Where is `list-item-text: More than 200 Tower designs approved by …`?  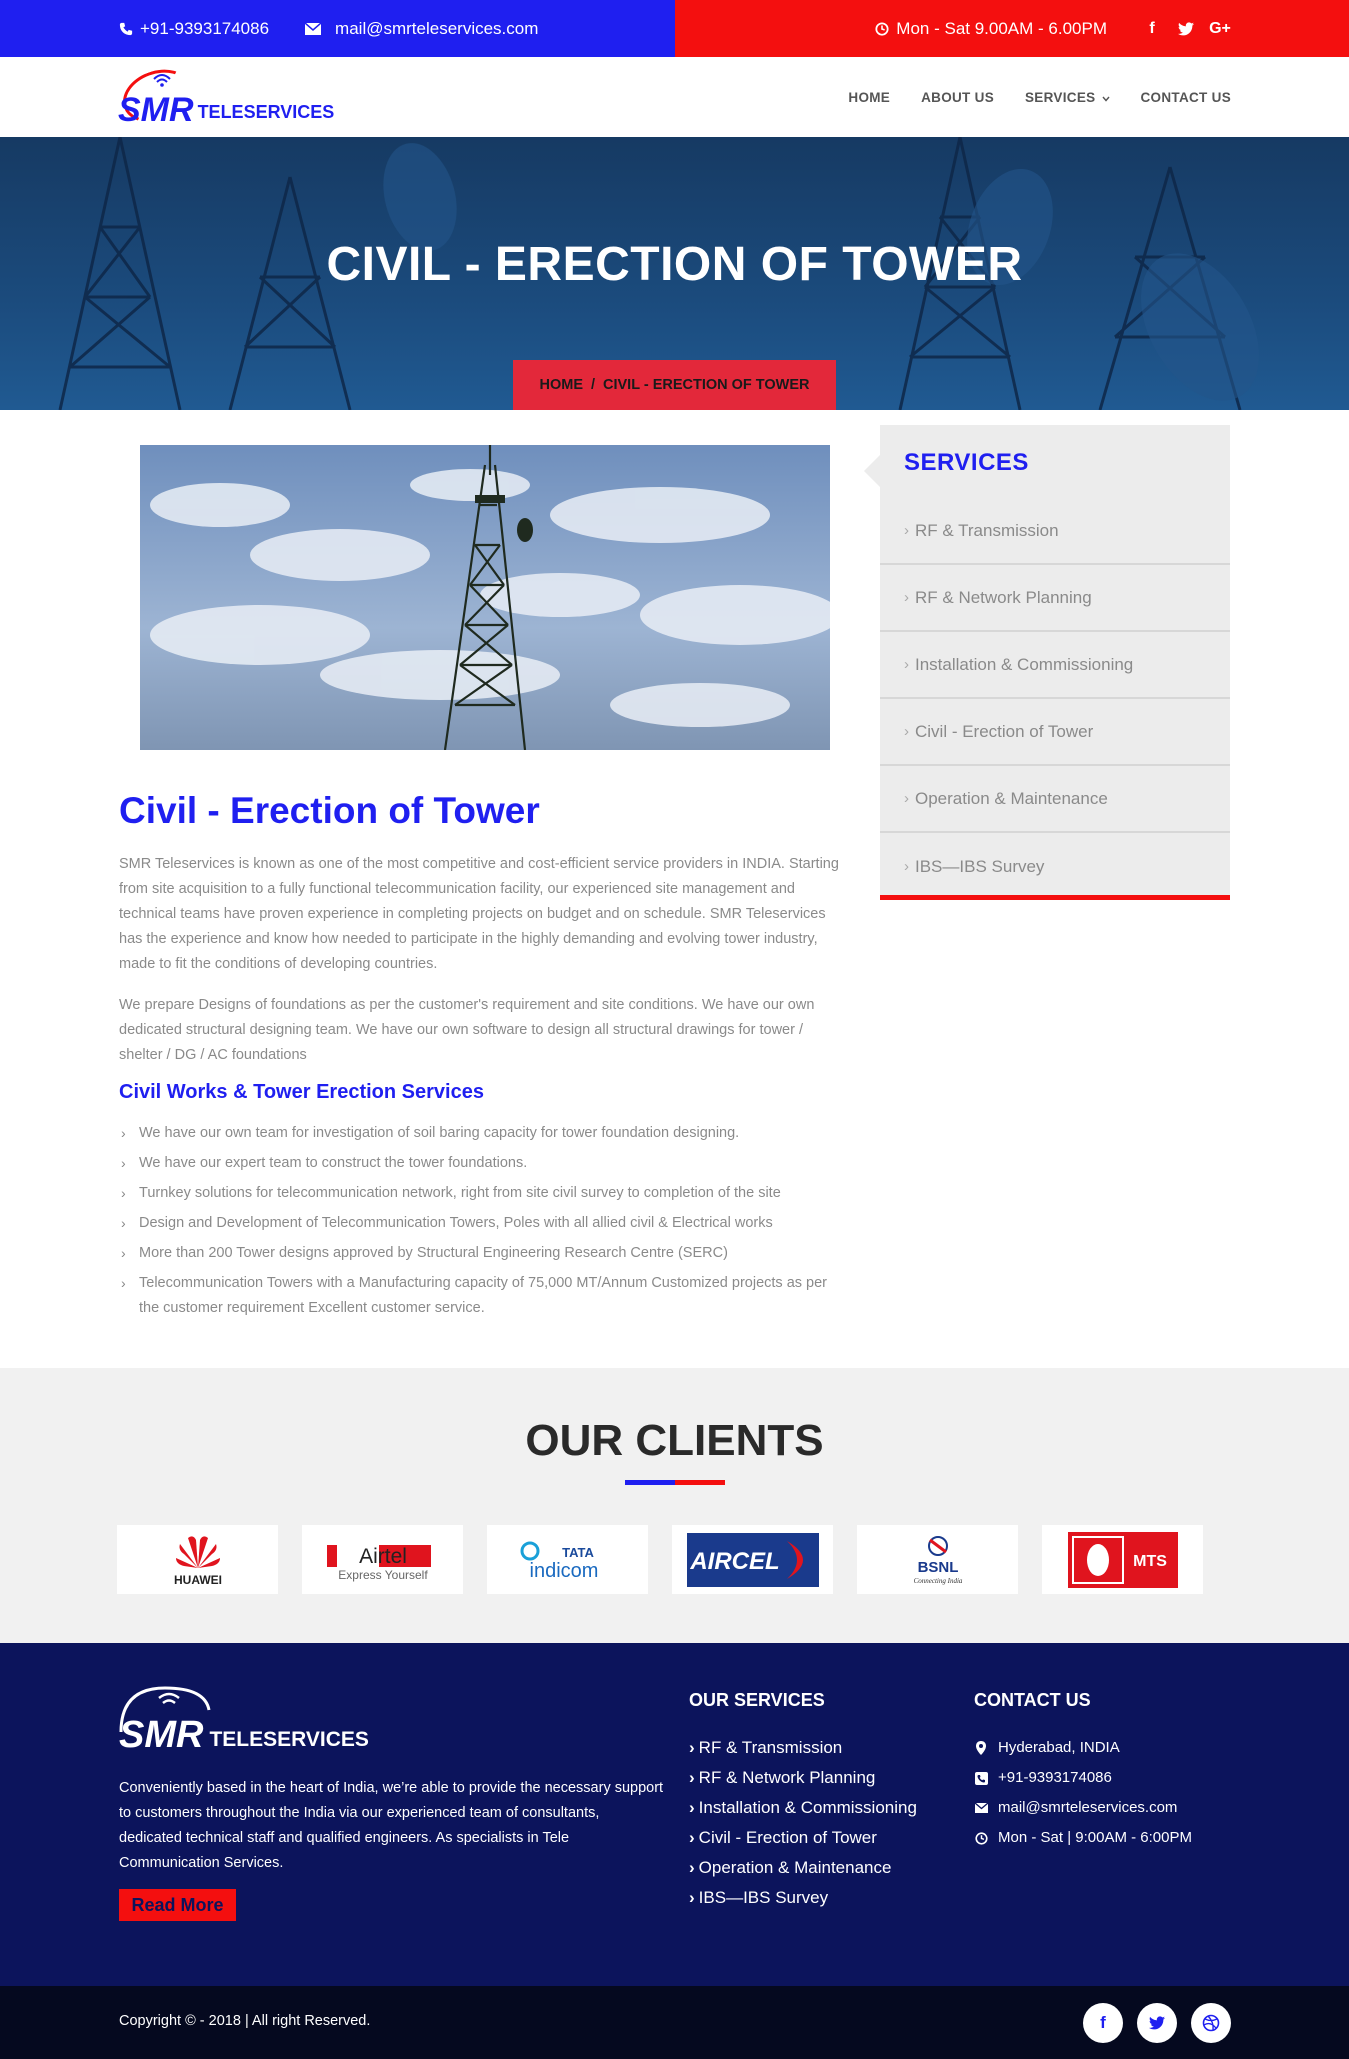 list-item-text: More than 200 Tower designs approved by … is located at coordinates (433, 1253).